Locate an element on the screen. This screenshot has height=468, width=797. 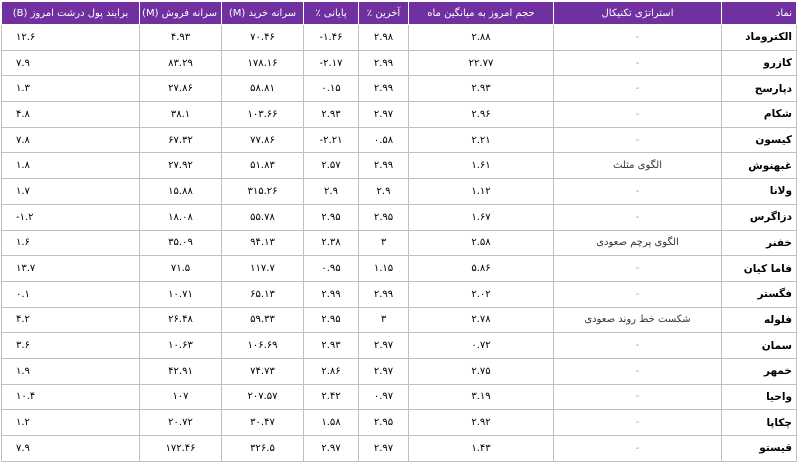
cell-symbol: سمان is located at coordinates (759, 345).